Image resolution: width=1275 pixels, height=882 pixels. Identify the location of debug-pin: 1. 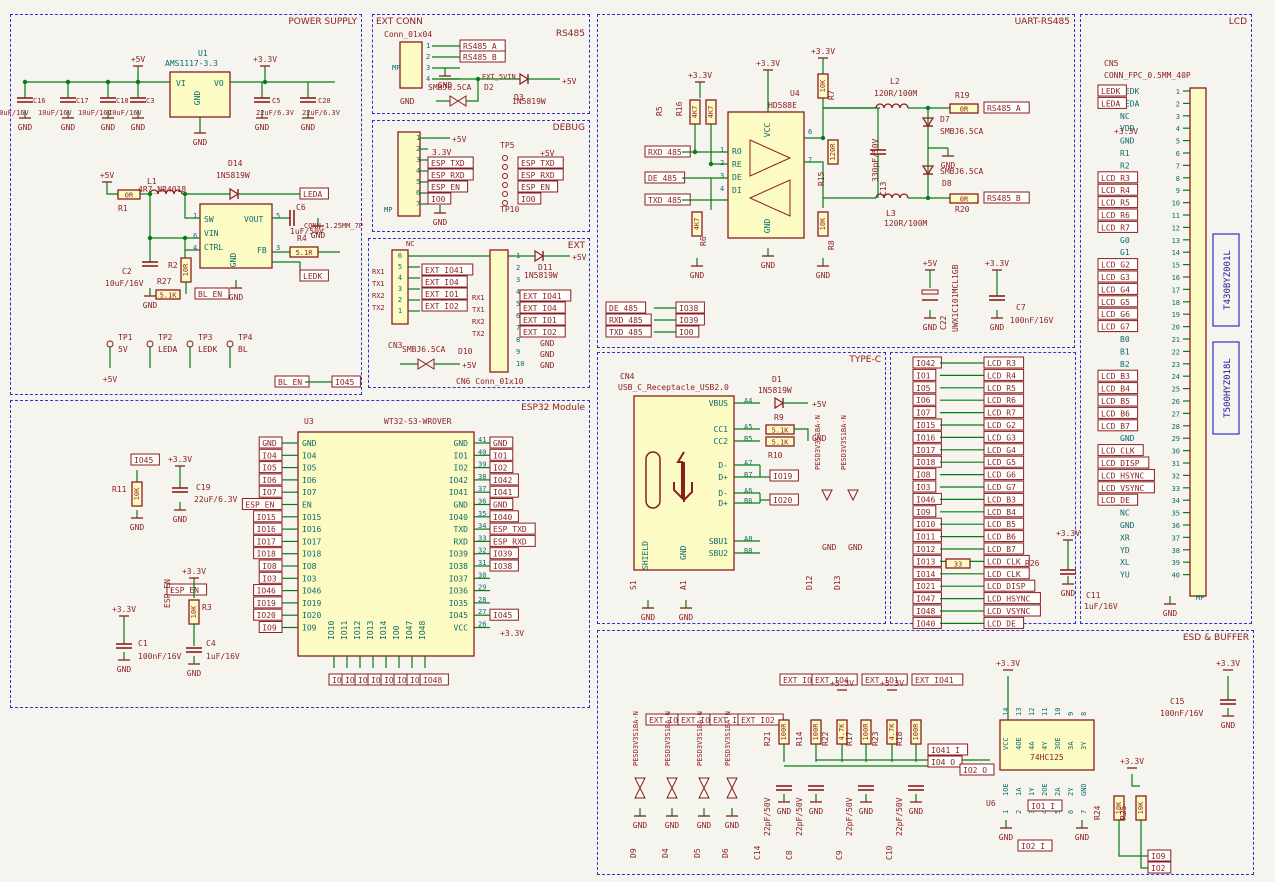
(418, 138).